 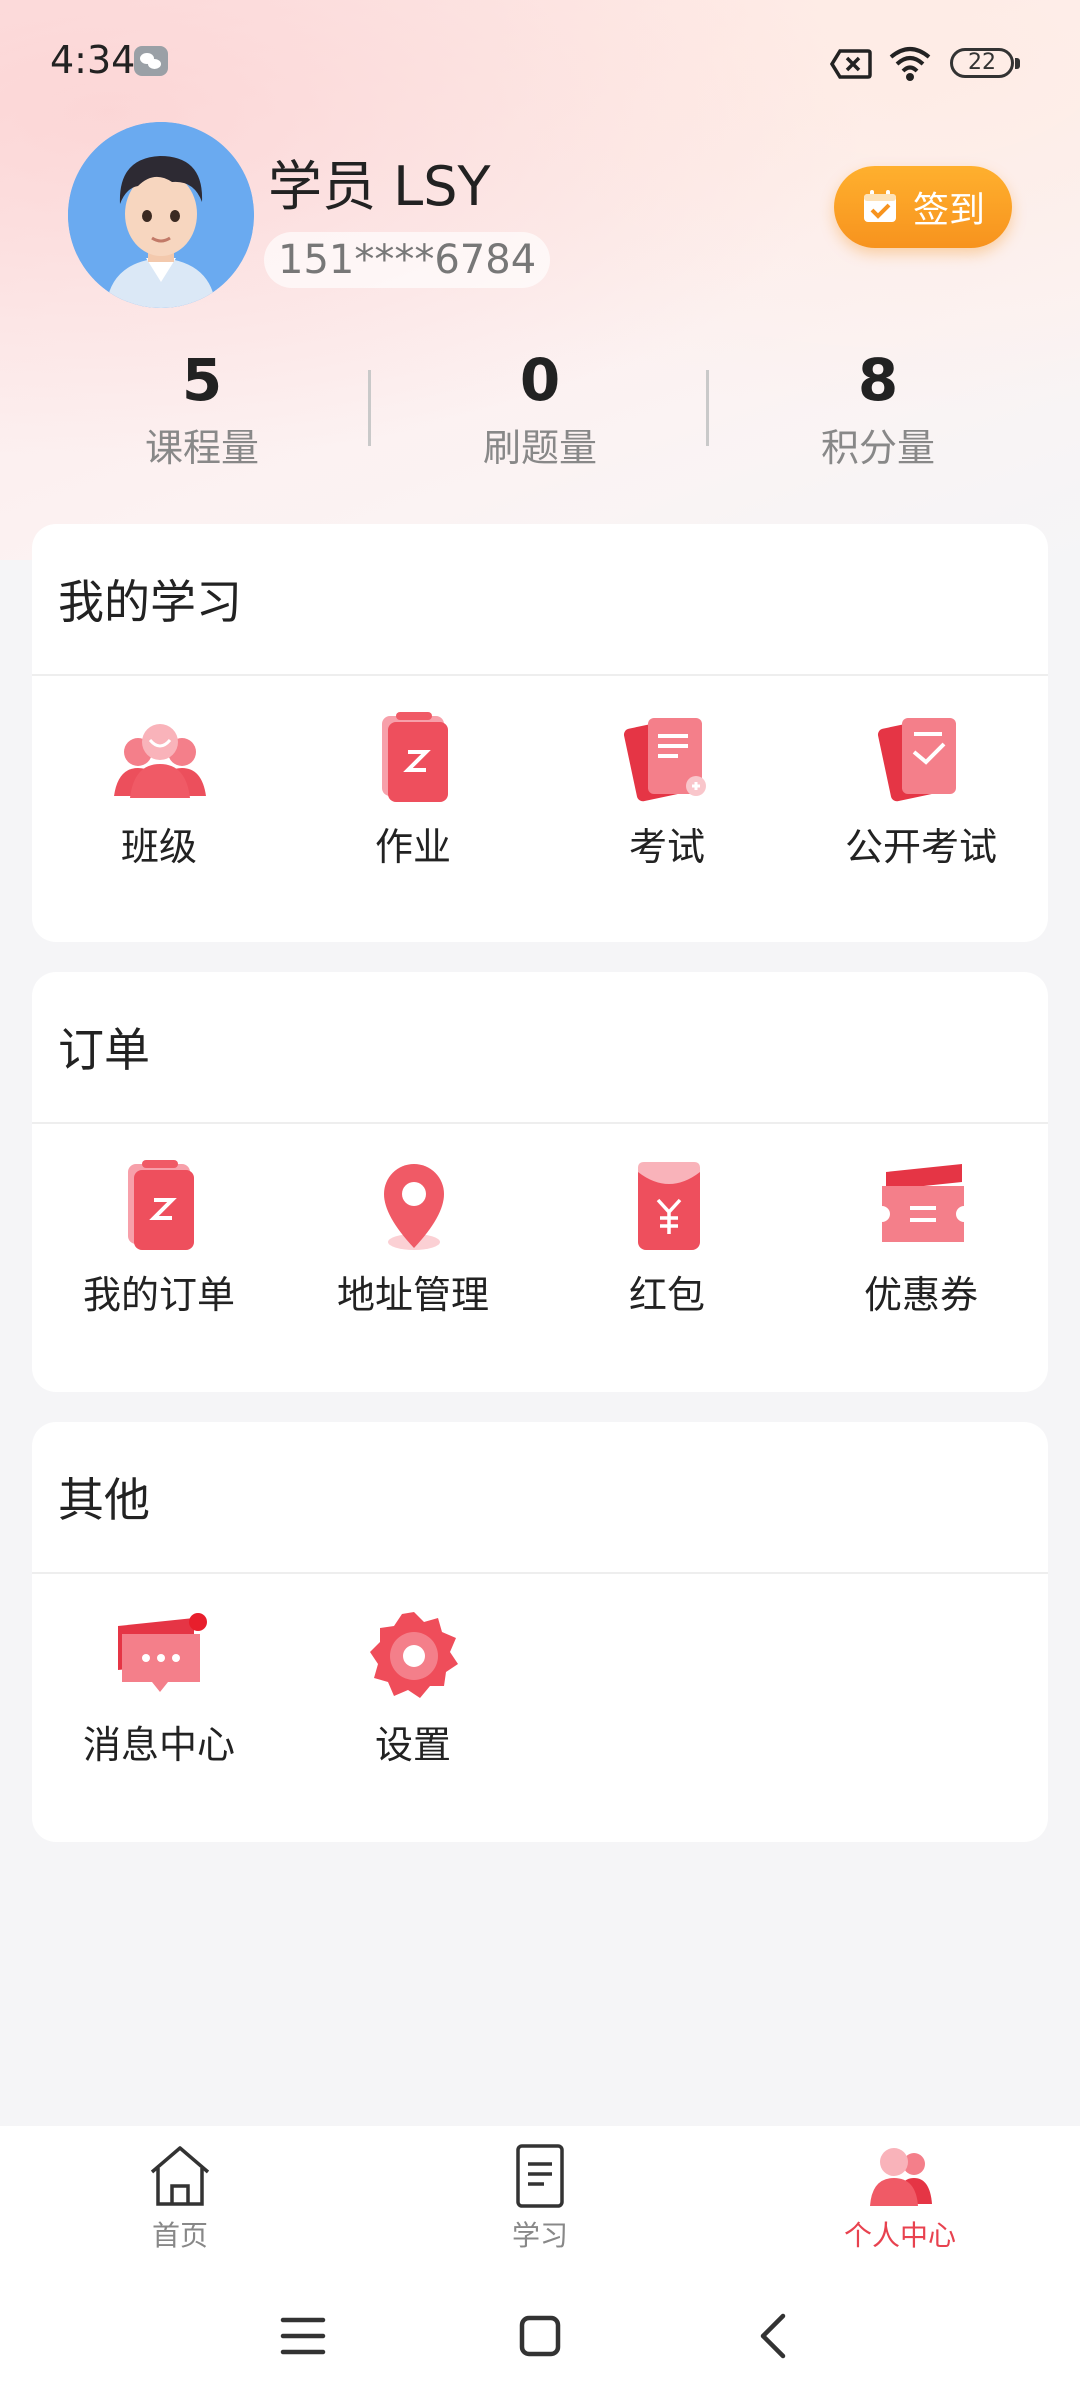 I want to click on menu-item-settings: 设置, so click(x=413, y=1687).